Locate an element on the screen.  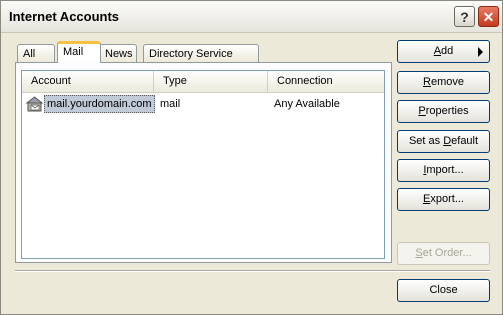
column-header-type: Type is located at coordinates (210, 81).